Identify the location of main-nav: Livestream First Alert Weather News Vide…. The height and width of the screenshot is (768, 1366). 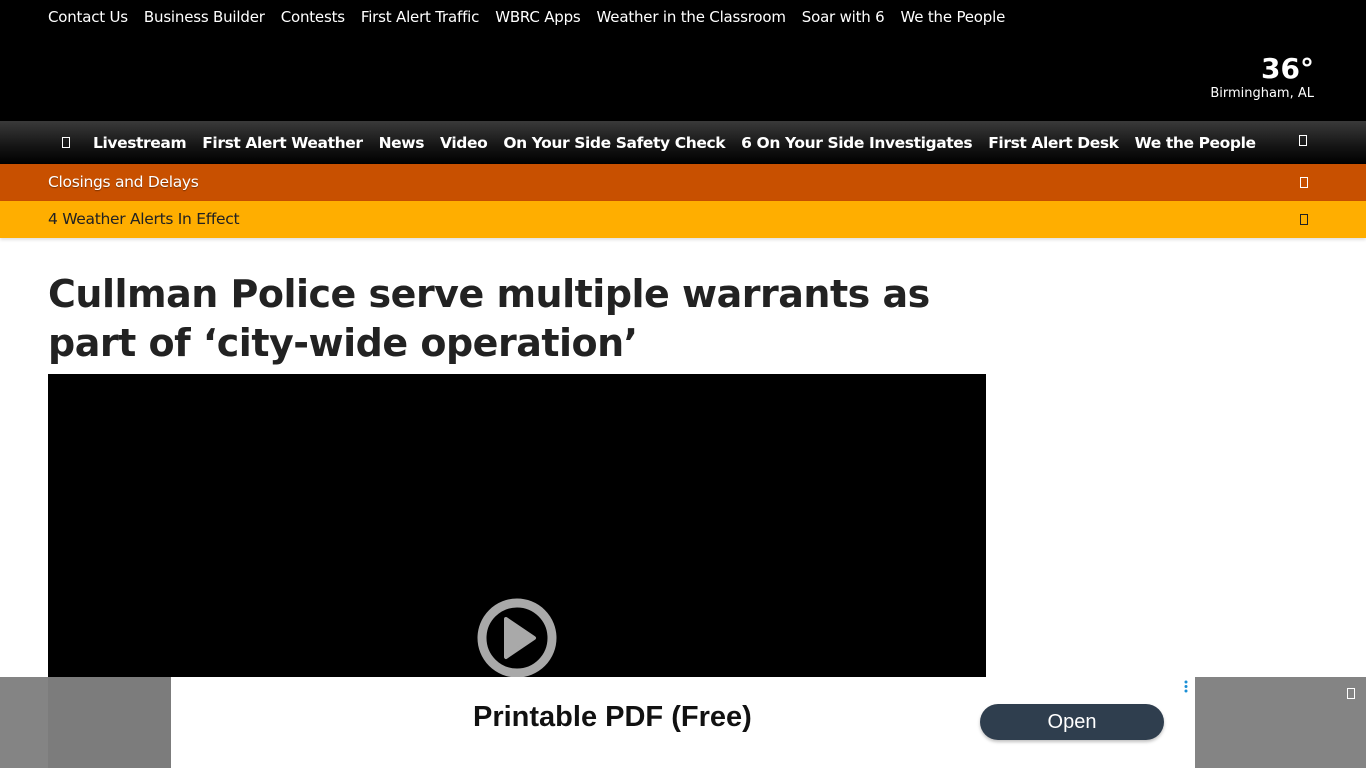
(683, 142).